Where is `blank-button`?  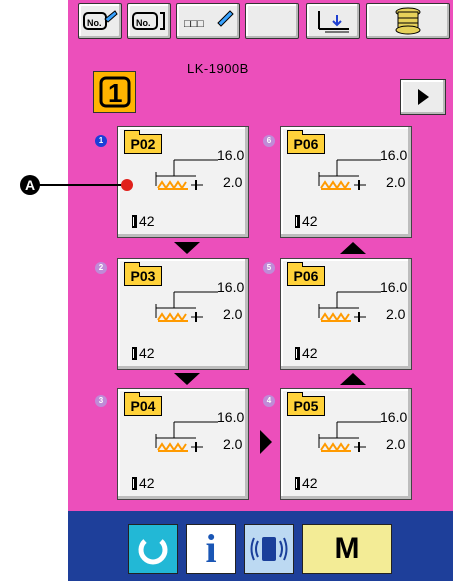
blank-button is located at coordinates (272, 21).